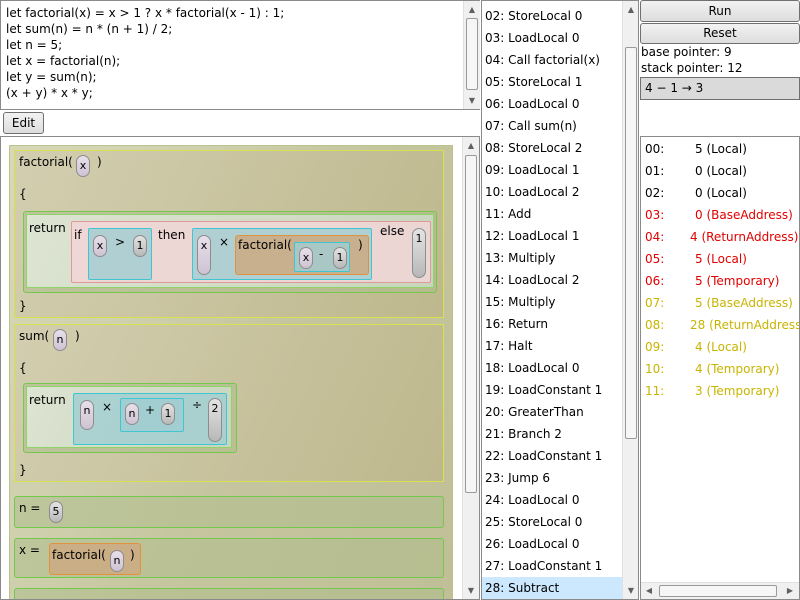  What do you see at coordinates (552, 588) in the screenshot?
I see `instruction-item: 28: Subtract` at bounding box center [552, 588].